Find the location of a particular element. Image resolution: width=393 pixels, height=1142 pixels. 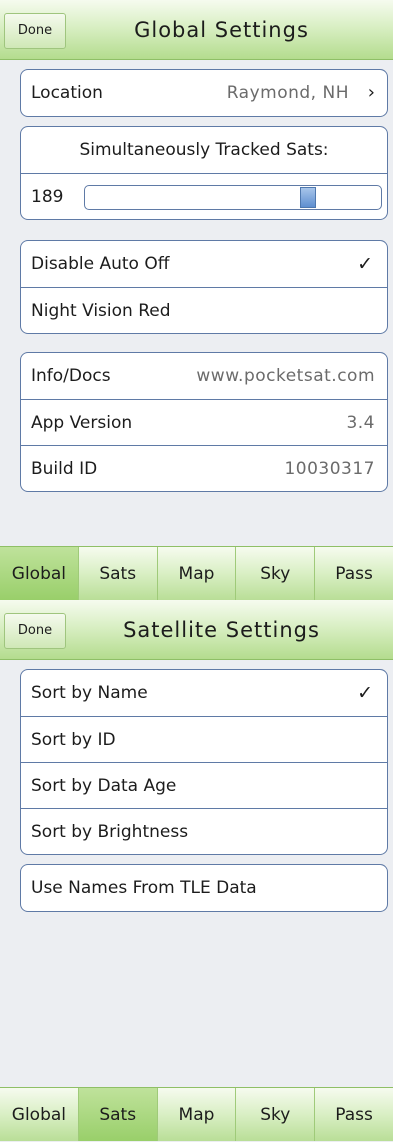

location-value: Raymond, NH is located at coordinates (287, 93).